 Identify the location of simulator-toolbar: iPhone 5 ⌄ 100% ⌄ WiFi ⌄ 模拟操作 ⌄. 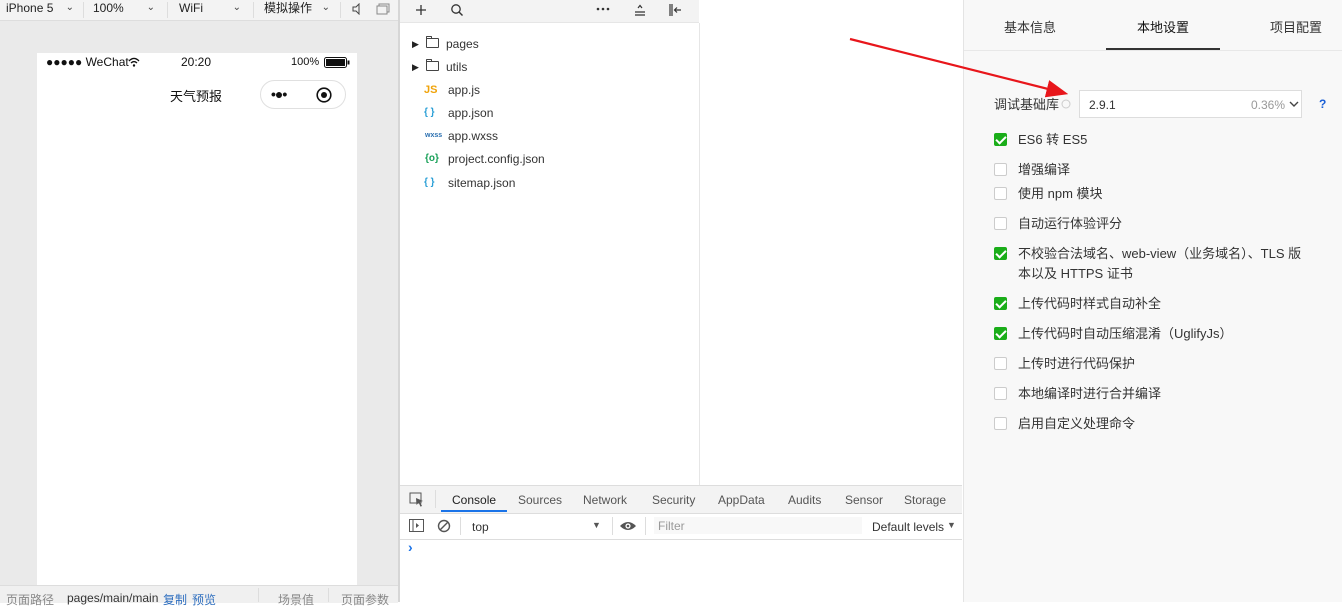
(199, 10).